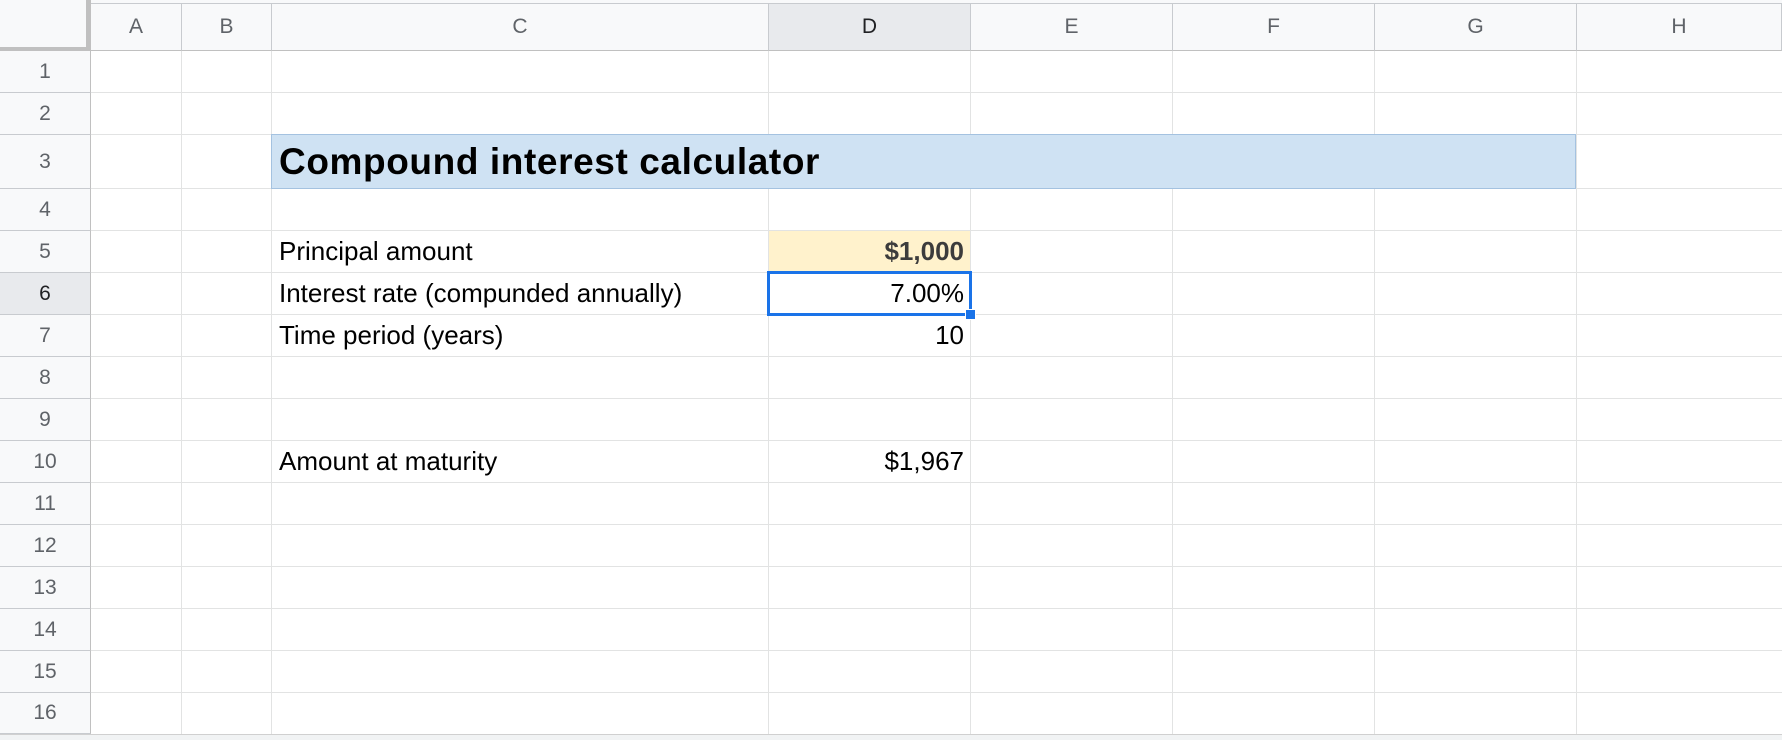  What do you see at coordinates (869, 461) in the screenshot?
I see `maturity-value-cell-d10: $1,967` at bounding box center [869, 461].